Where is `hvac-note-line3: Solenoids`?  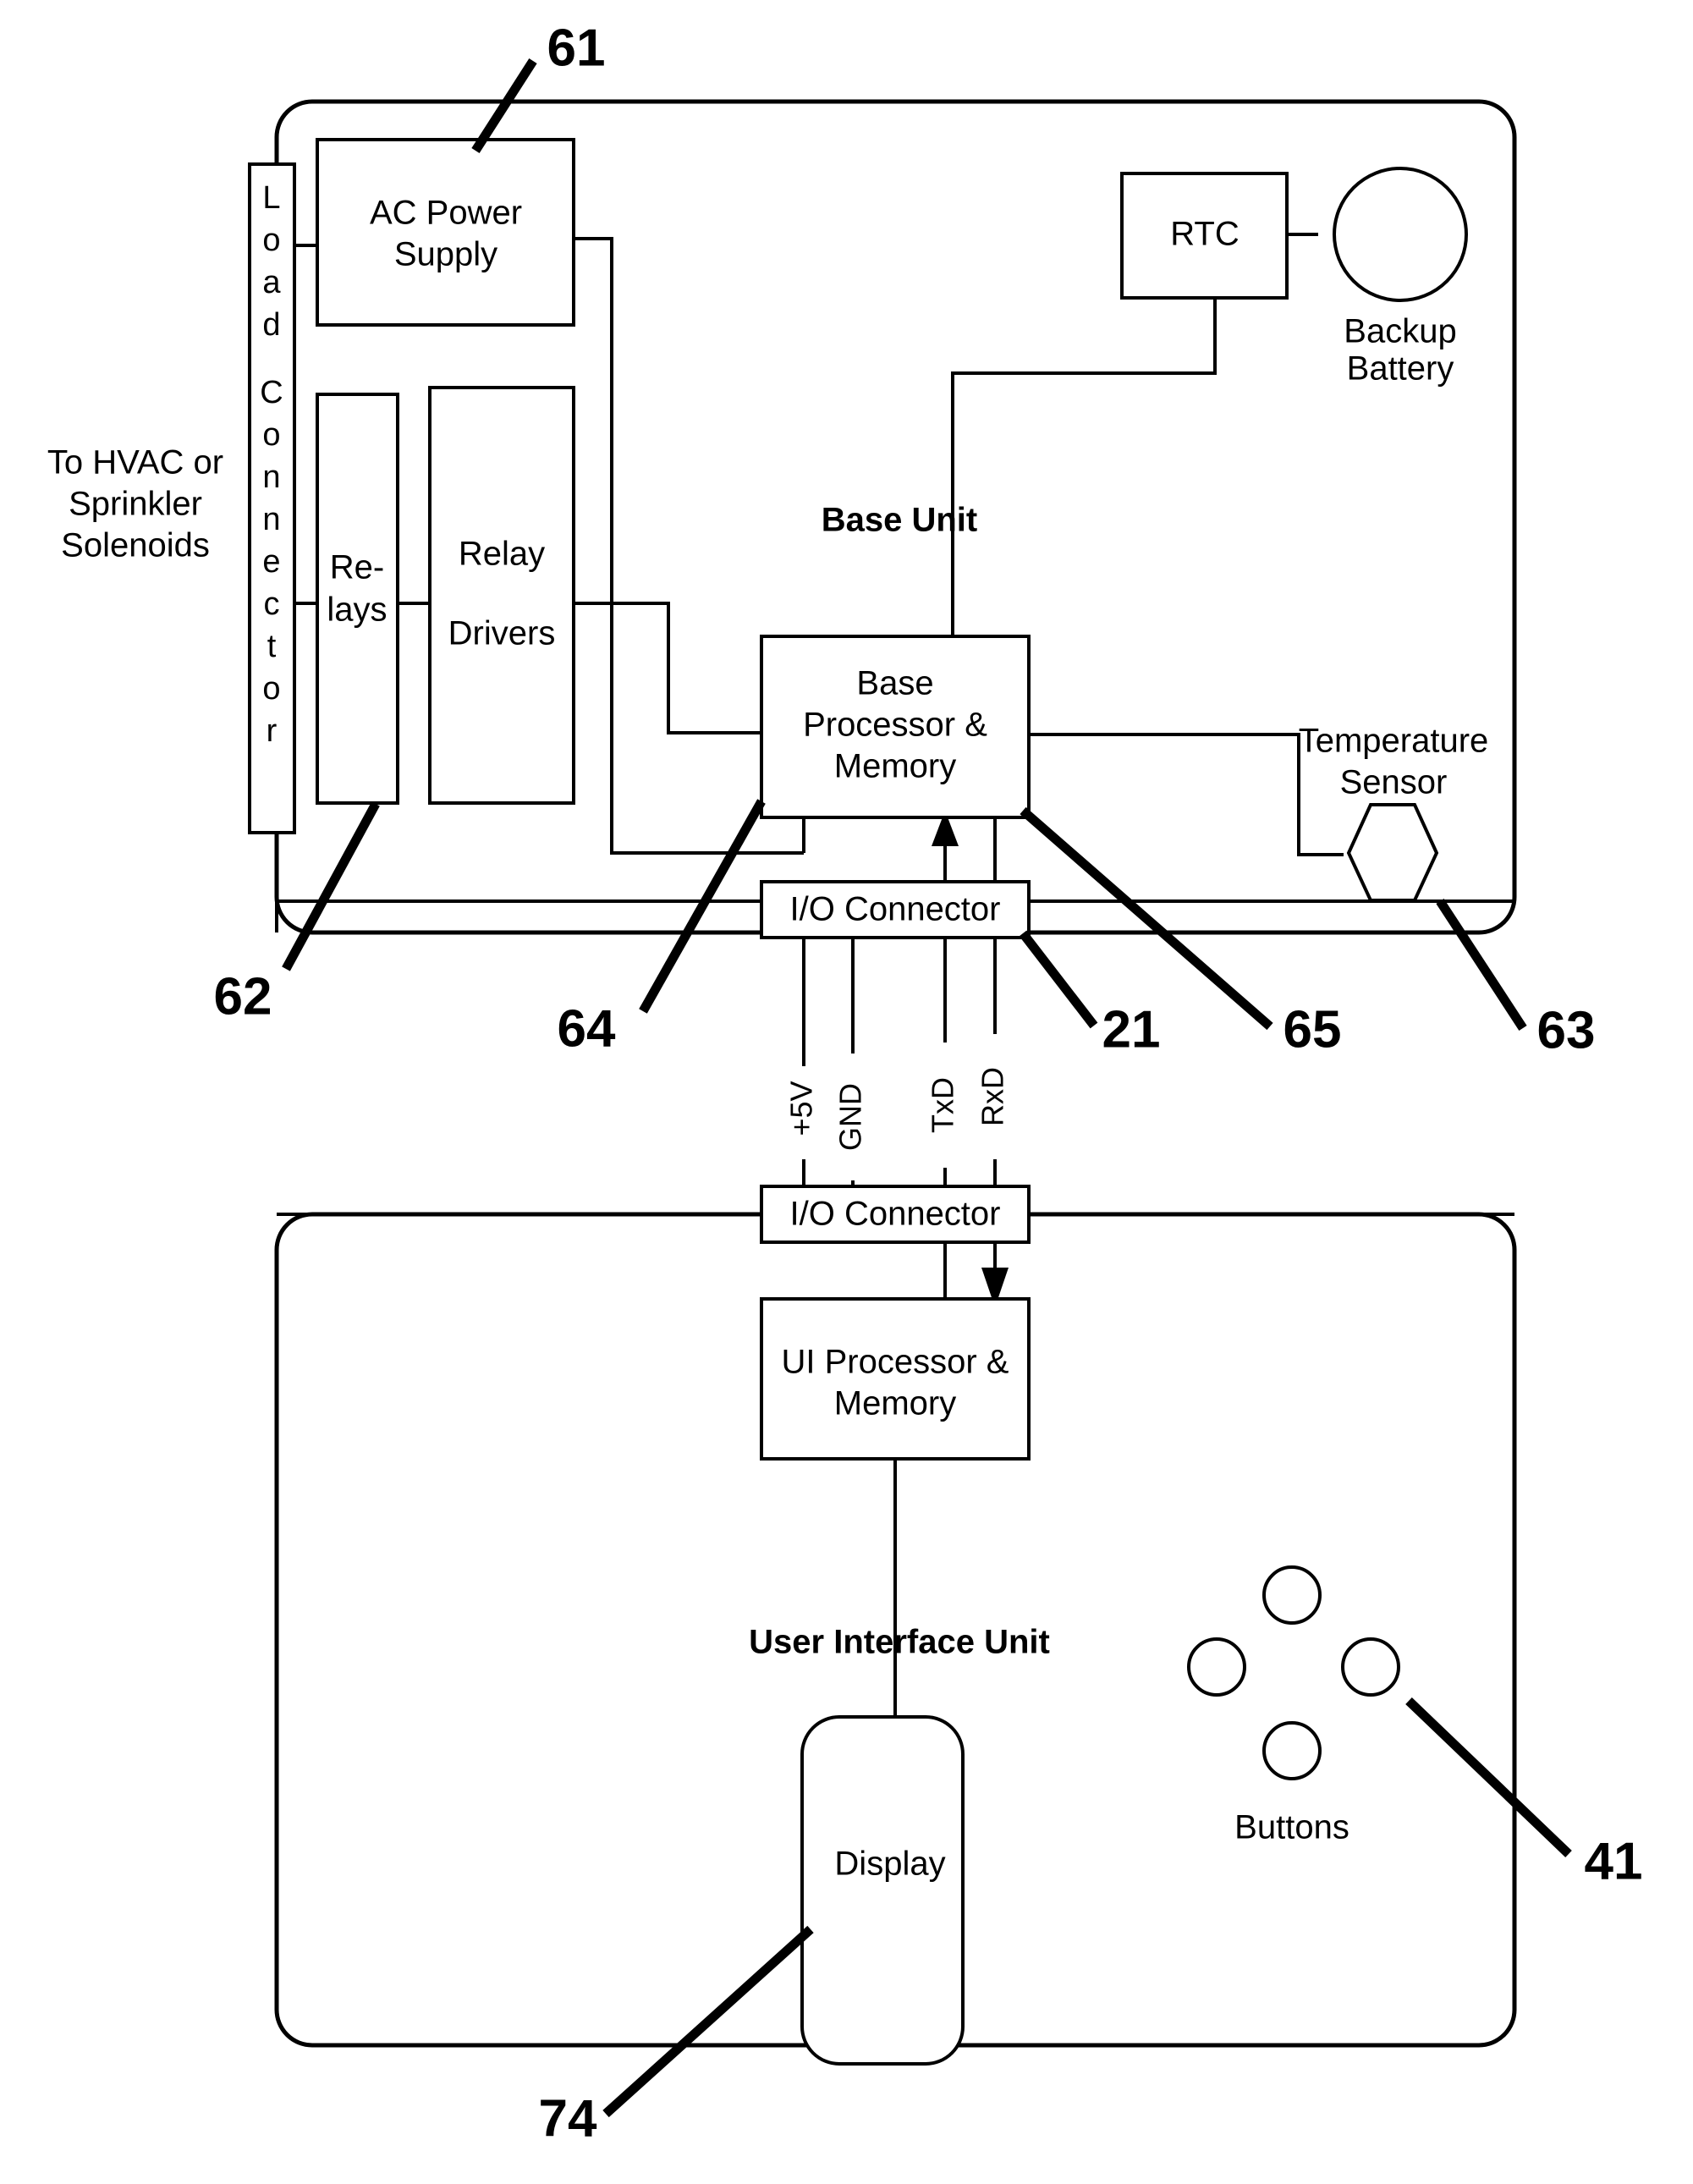
hvac-note-line3: Solenoids is located at coordinates (135, 545).